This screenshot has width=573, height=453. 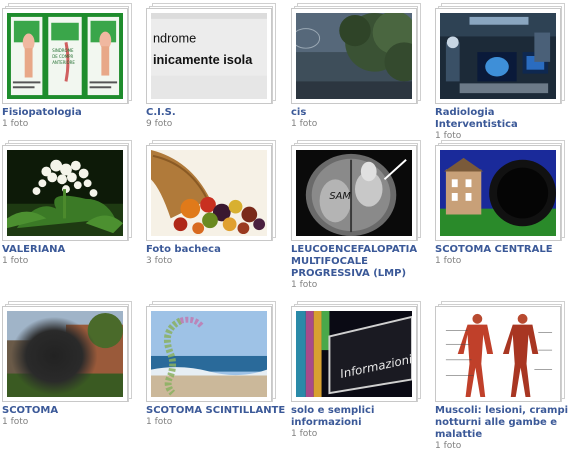 I want to click on photo-count: 9 foto, so click(x=159, y=124).